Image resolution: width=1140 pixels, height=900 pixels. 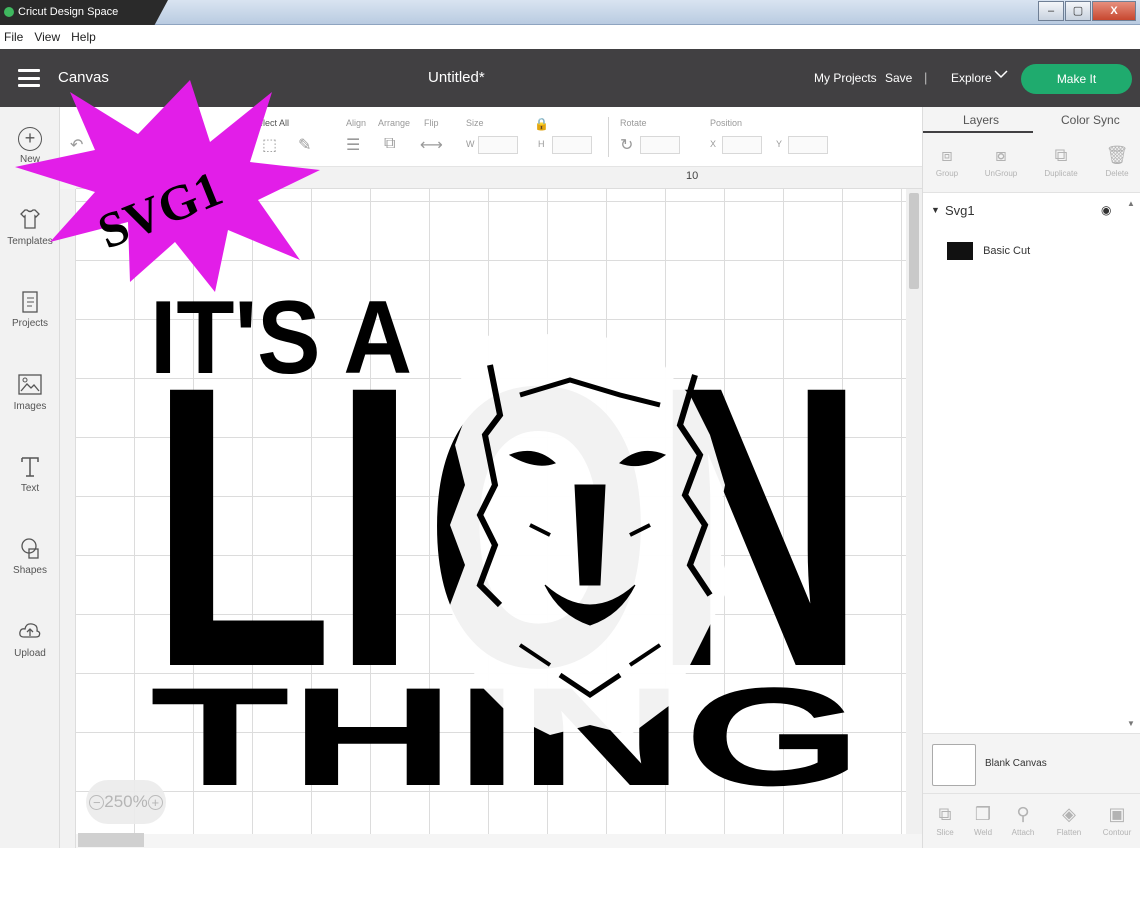 I want to click on position-y-label: Y, so click(x=779, y=144).